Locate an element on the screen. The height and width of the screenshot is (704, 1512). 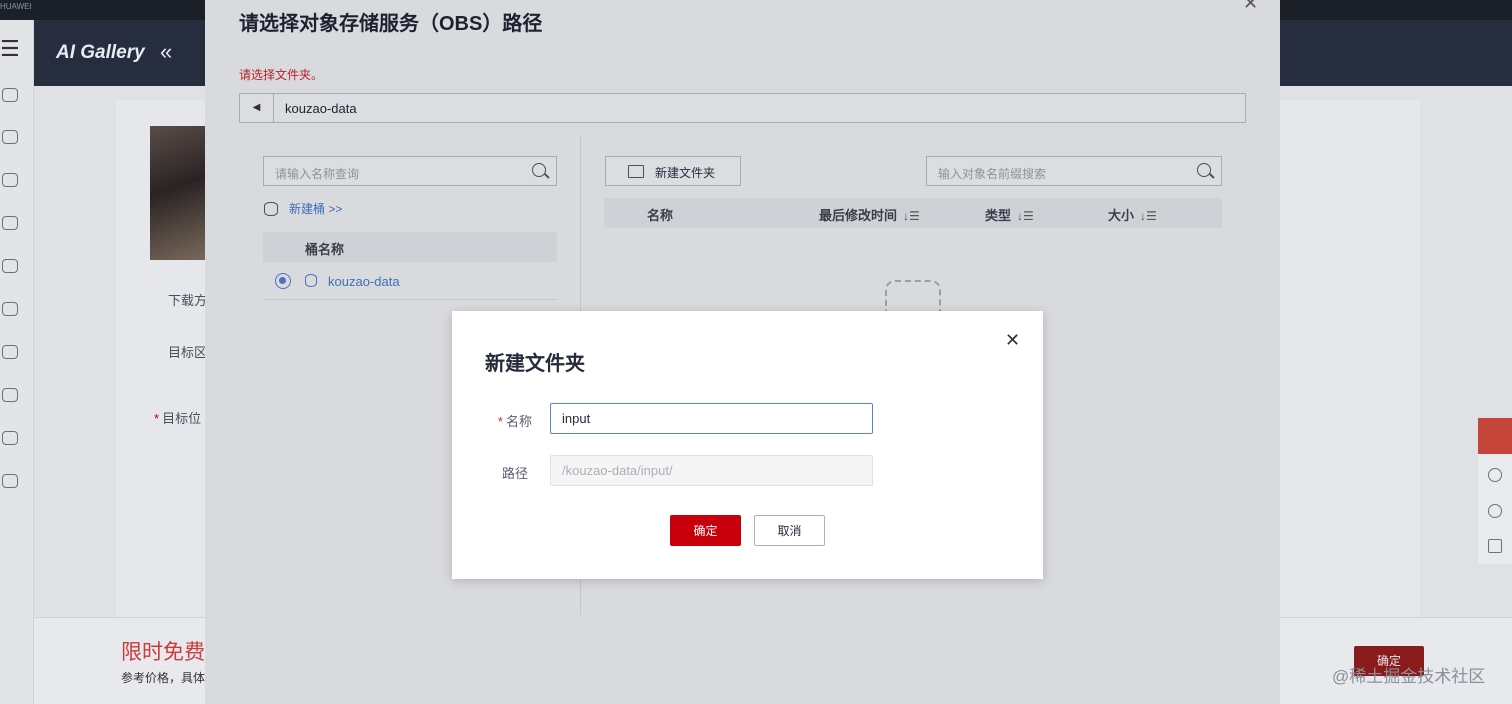
path-bar: ◀ kouzao-data is located at coordinates (742, 108).